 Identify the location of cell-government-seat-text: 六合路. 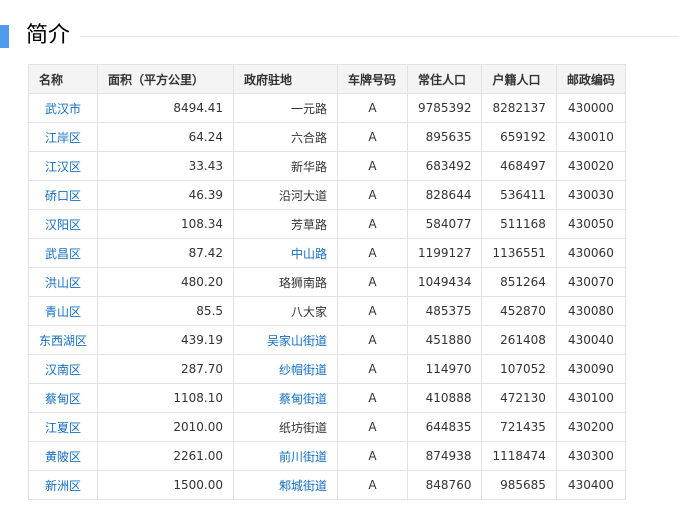
(309, 137).